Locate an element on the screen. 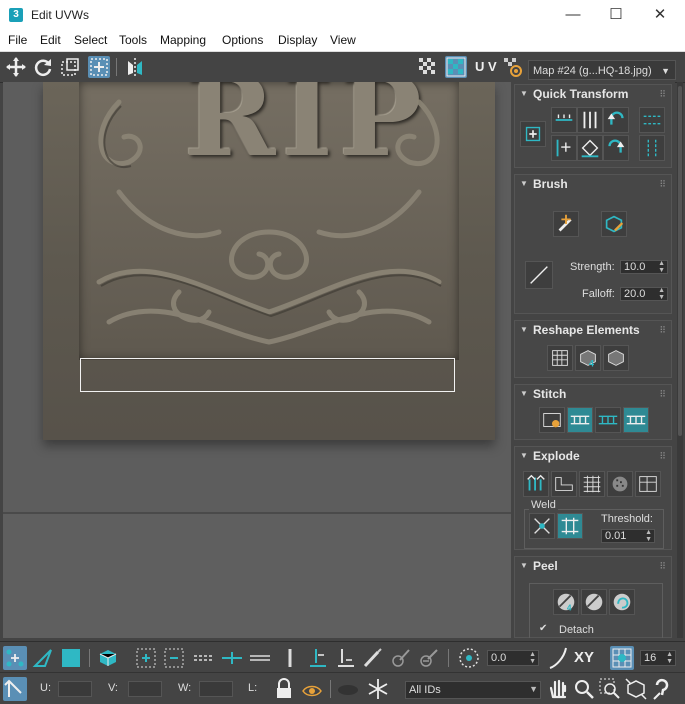 The width and height of the screenshot is (685, 704). edge-mode-icon is located at coordinates (43, 658).